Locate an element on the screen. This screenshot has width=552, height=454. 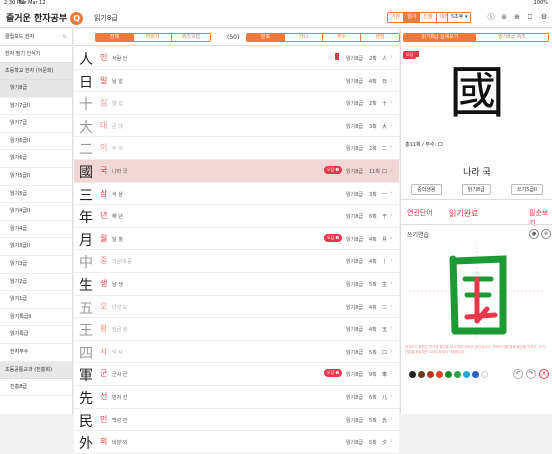
sort-tab: 부수 is located at coordinates (342, 37).